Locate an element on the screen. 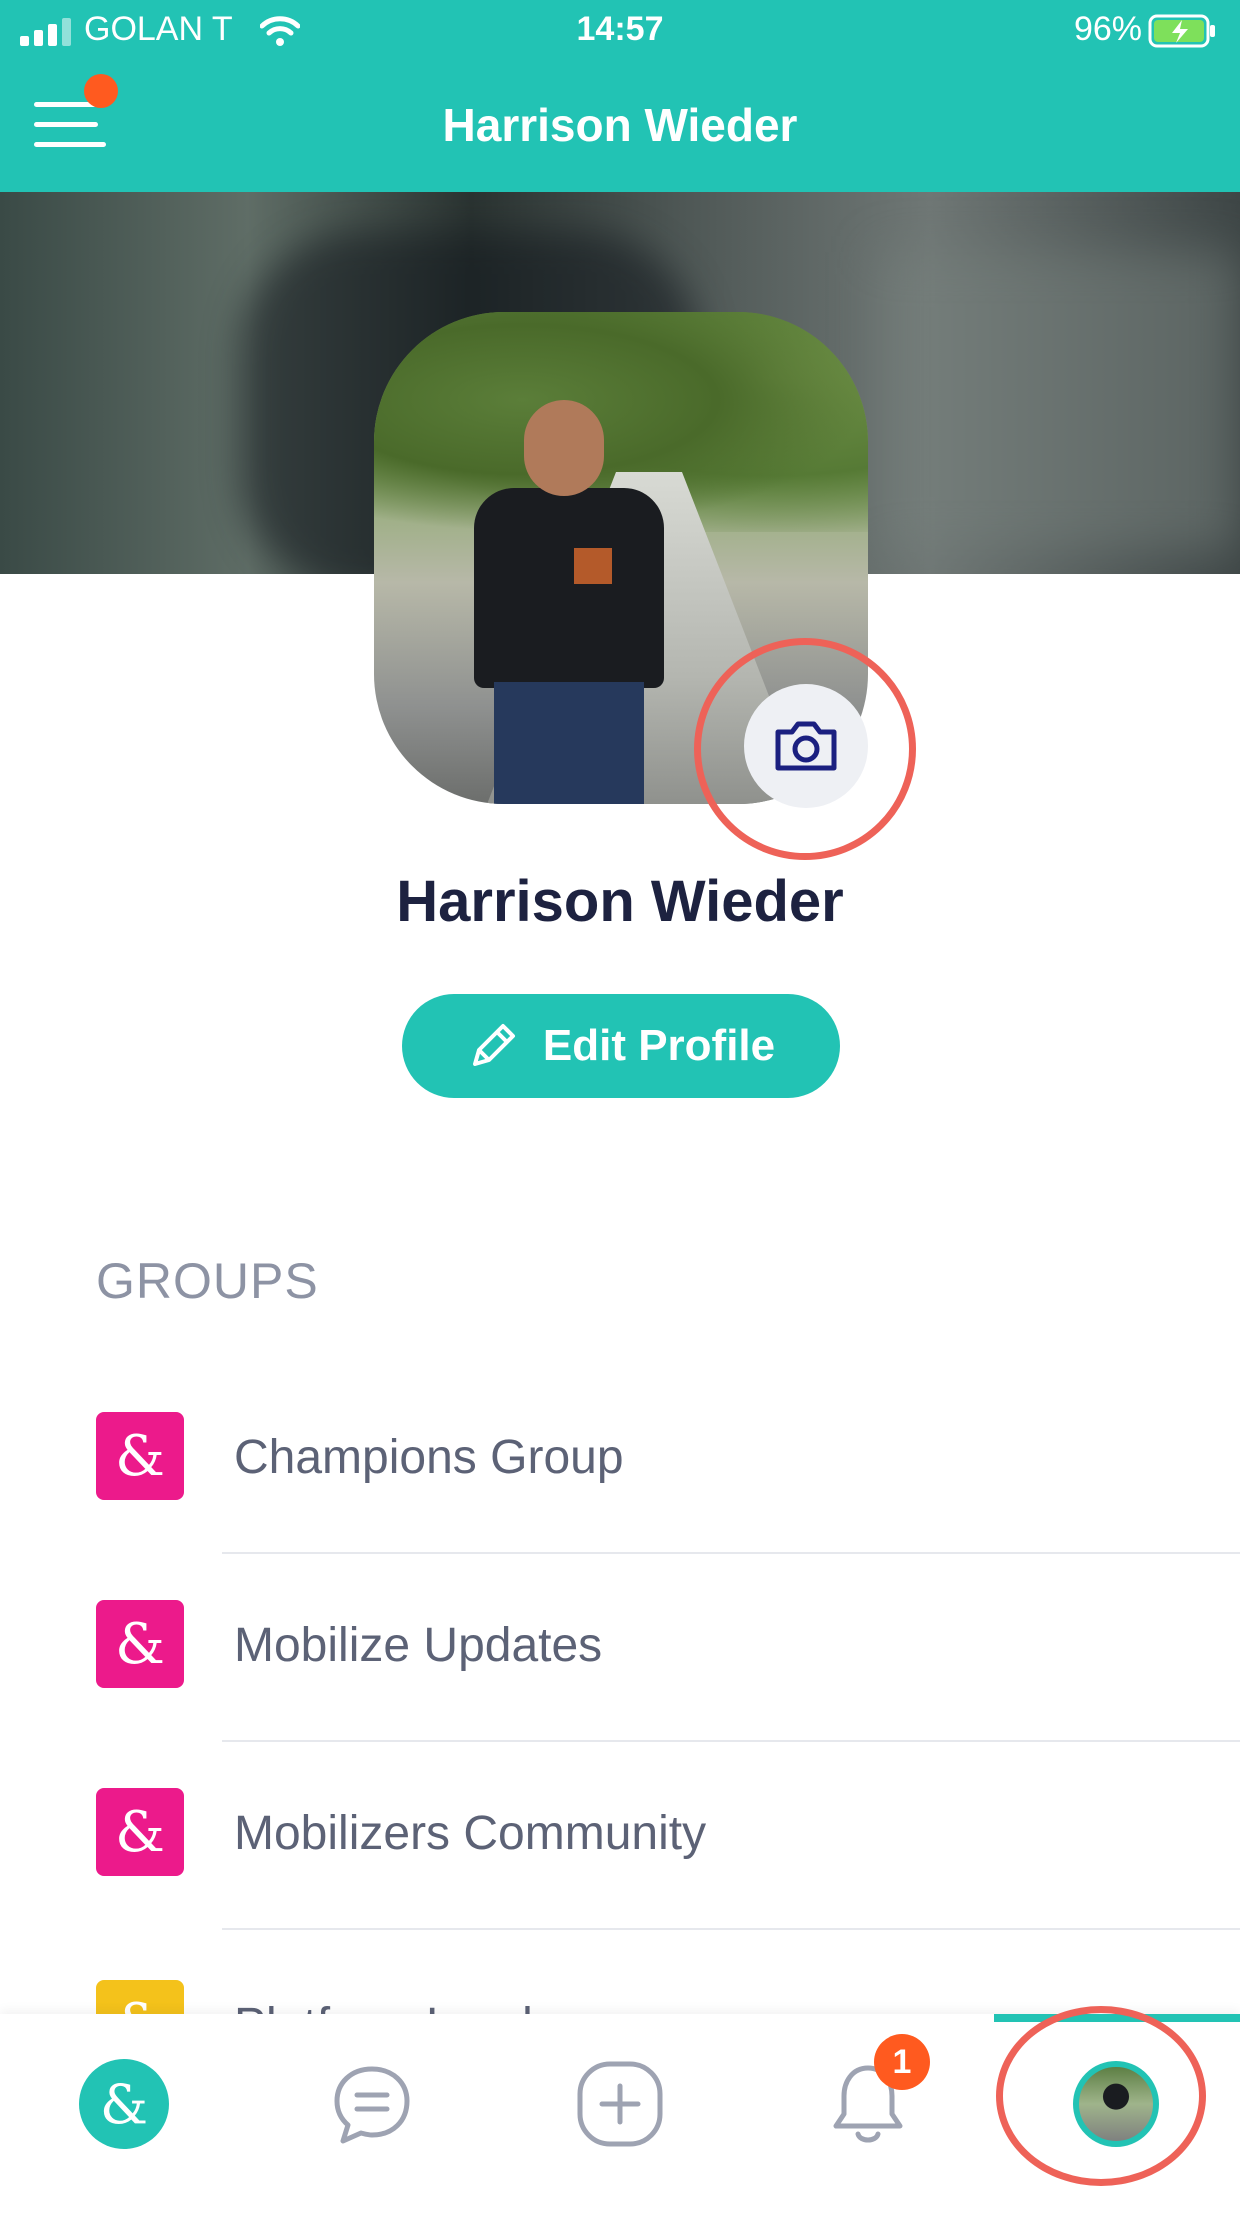  groups-title: GROUPS is located at coordinates (207, 1281).